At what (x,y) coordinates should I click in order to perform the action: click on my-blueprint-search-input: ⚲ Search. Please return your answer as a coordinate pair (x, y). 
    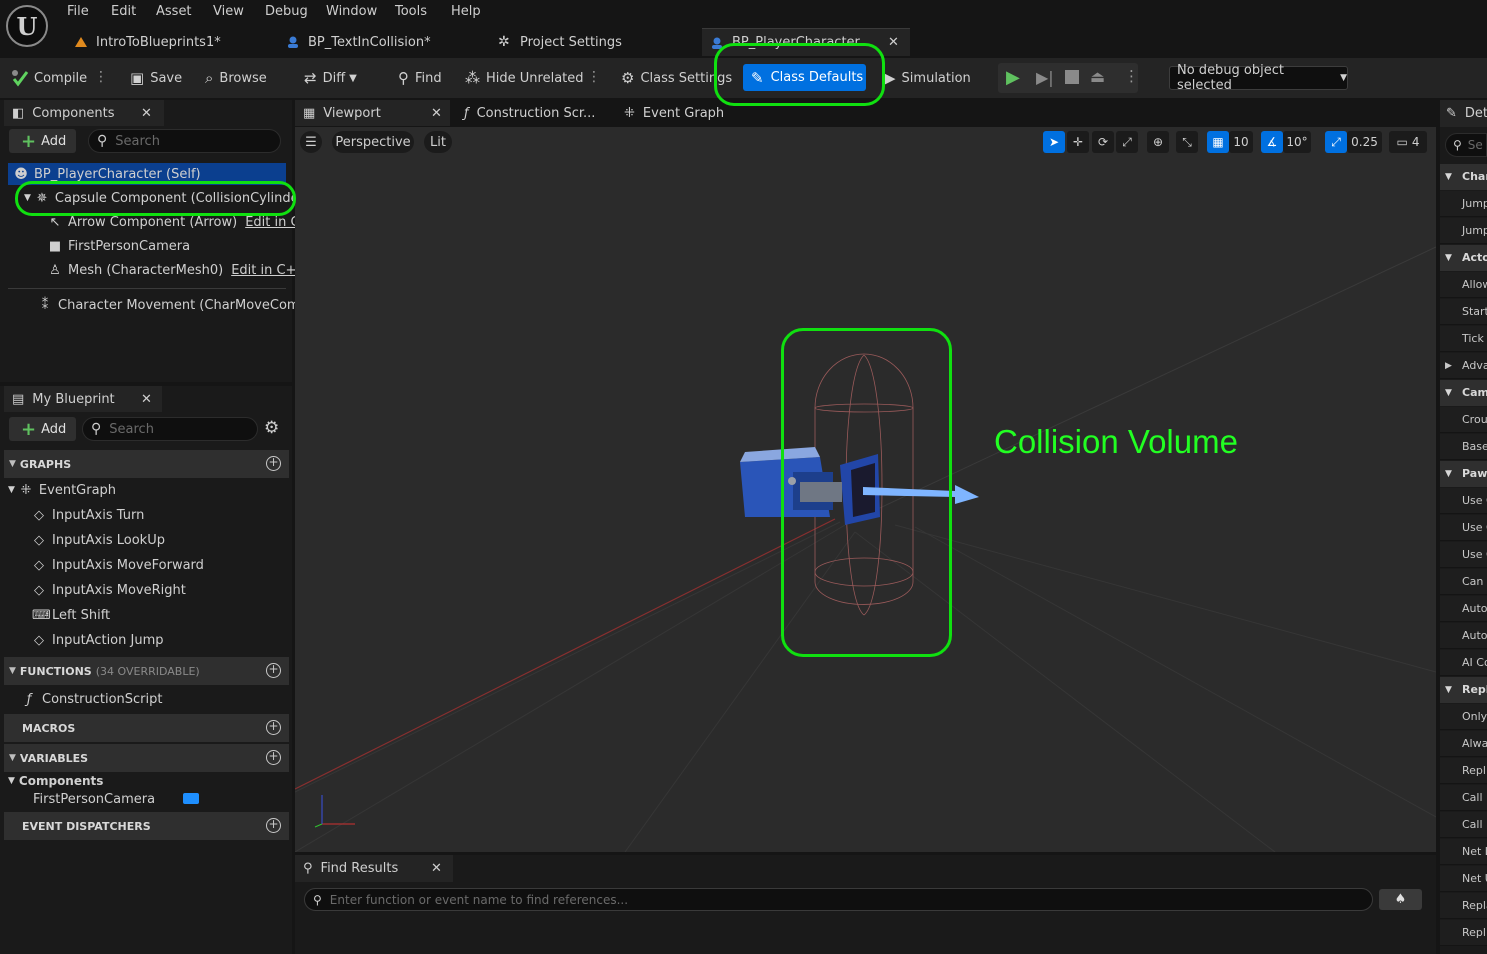
    Looking at the image, I should click on (170, 429).